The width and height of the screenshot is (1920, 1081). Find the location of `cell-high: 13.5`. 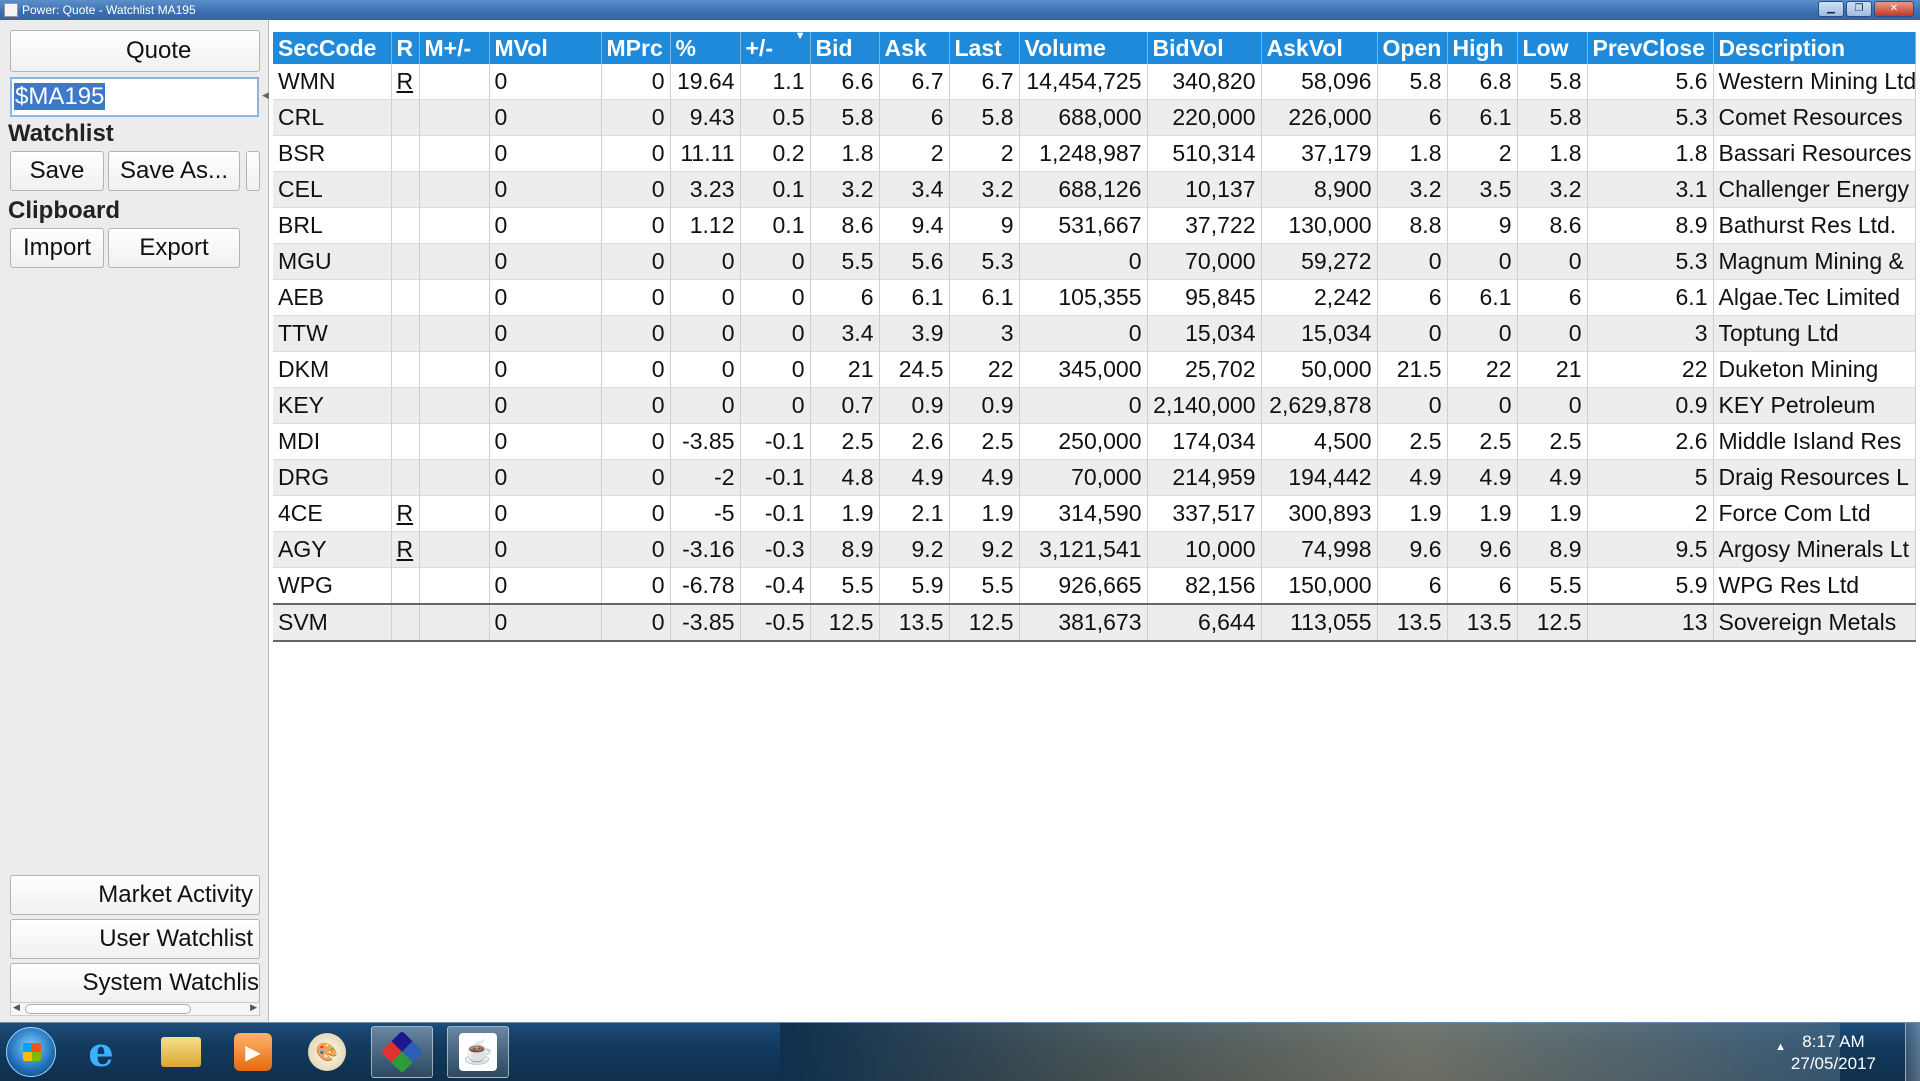

cell-high: 13.5 is located at coordinates (1482, 622).